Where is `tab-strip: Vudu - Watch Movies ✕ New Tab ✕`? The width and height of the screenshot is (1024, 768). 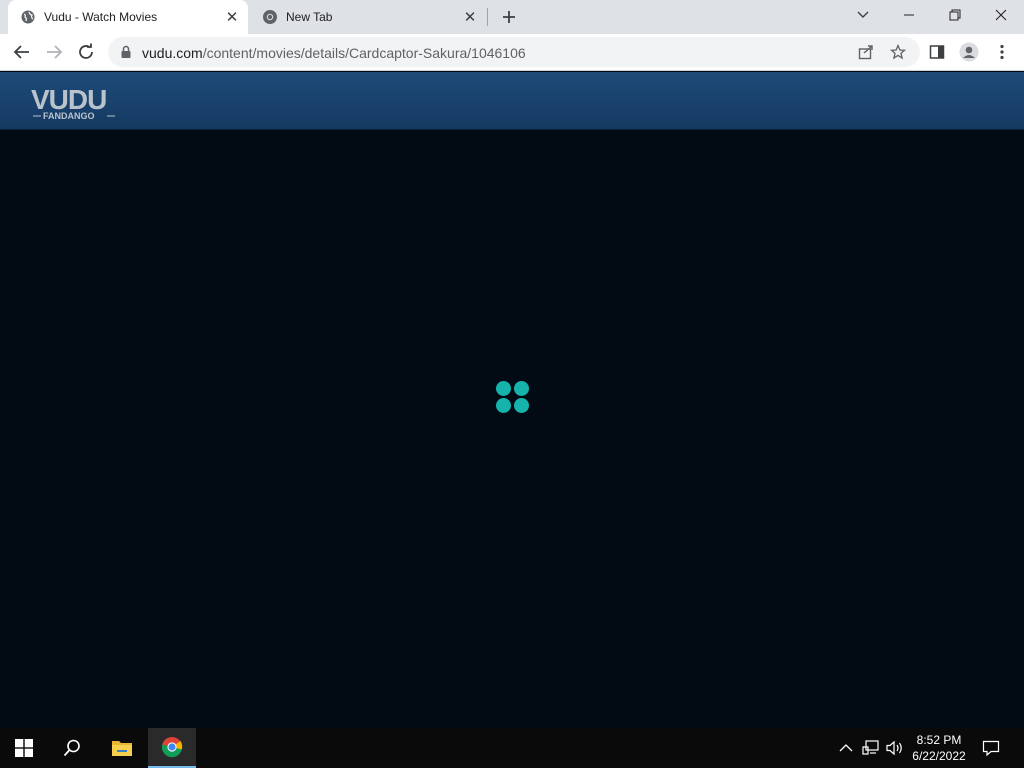
tab-strip: Vudu - Watch Movies ✕ New Tab ✕ is located at coordinates (512, 17).